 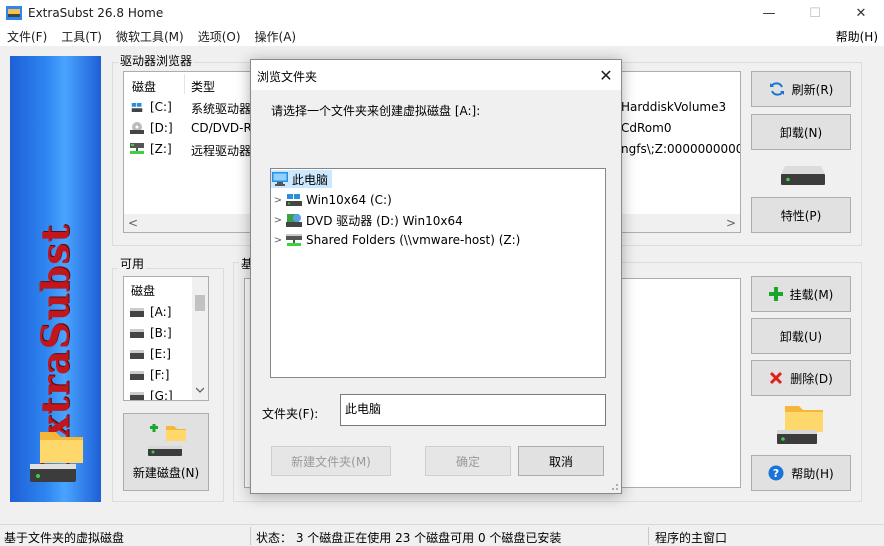 I want to click on unmount-button: 卸载(N), so click(x=801, y=132).